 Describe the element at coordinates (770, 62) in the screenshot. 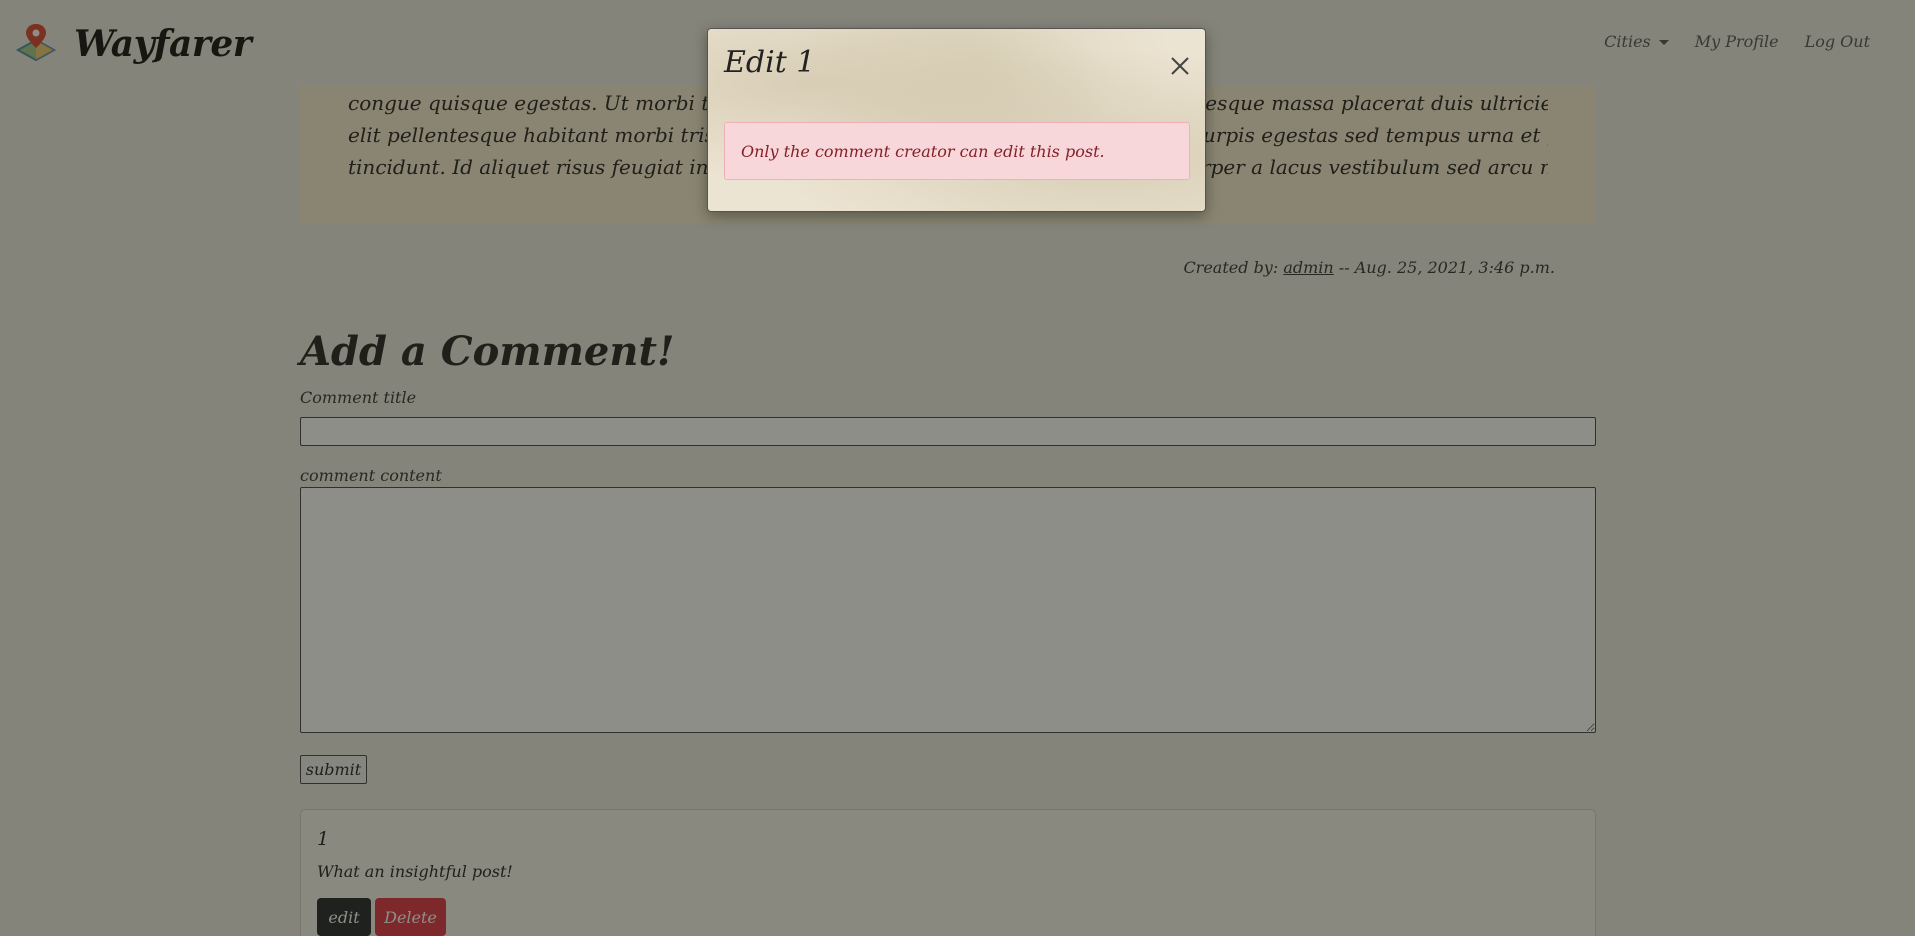

I see `modal-title: Edit 1` at that location.